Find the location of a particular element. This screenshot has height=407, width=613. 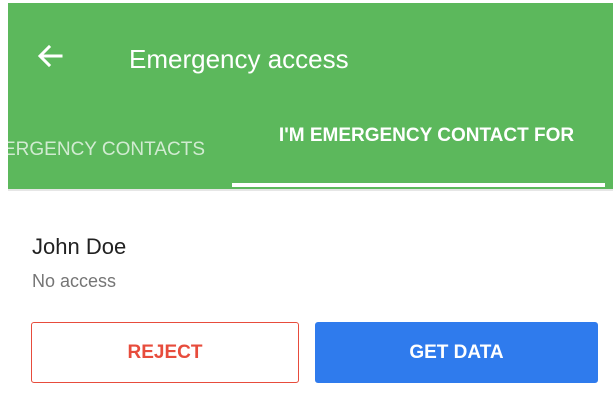

get-data-button-label: GET DATA is located at coordinates (456, 352).